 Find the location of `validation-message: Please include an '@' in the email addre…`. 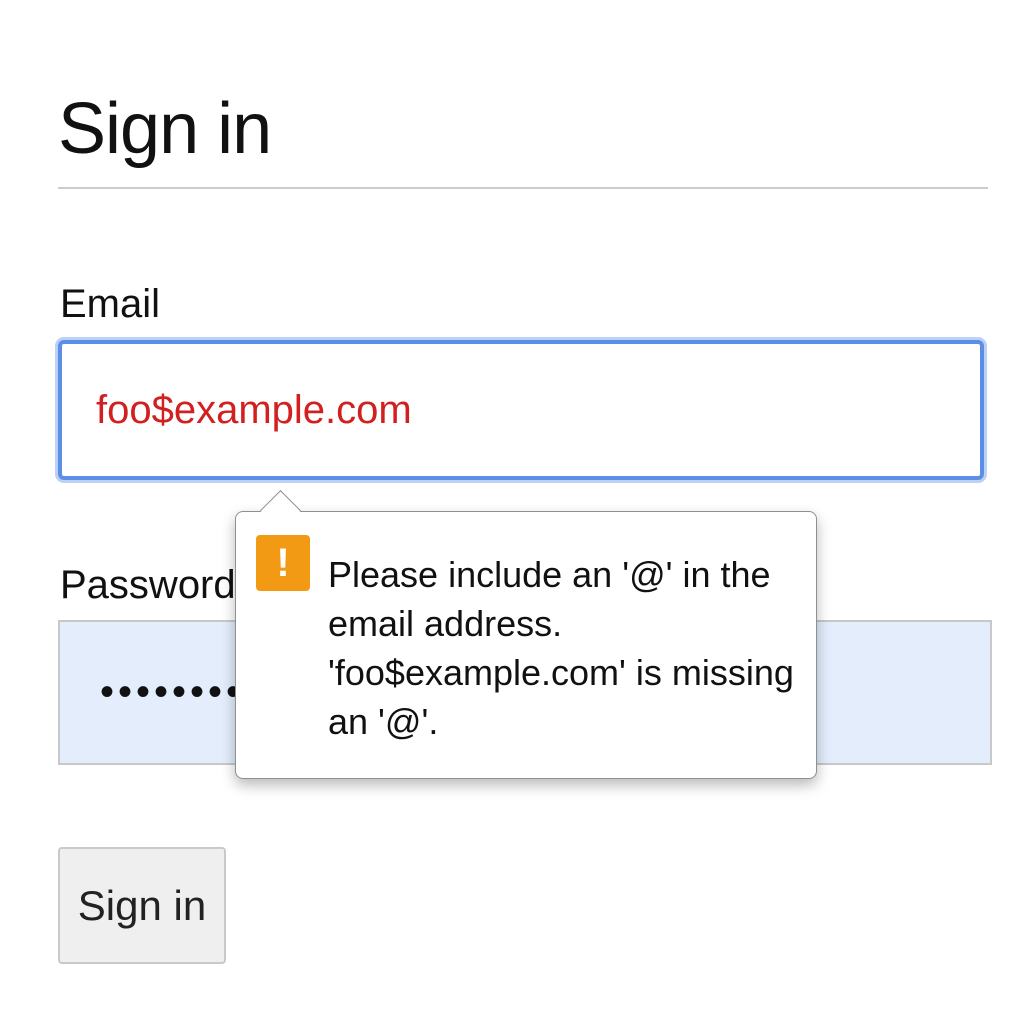

validation-message: Please include an '@' in the email addre… is located at coordinates (561, 648).